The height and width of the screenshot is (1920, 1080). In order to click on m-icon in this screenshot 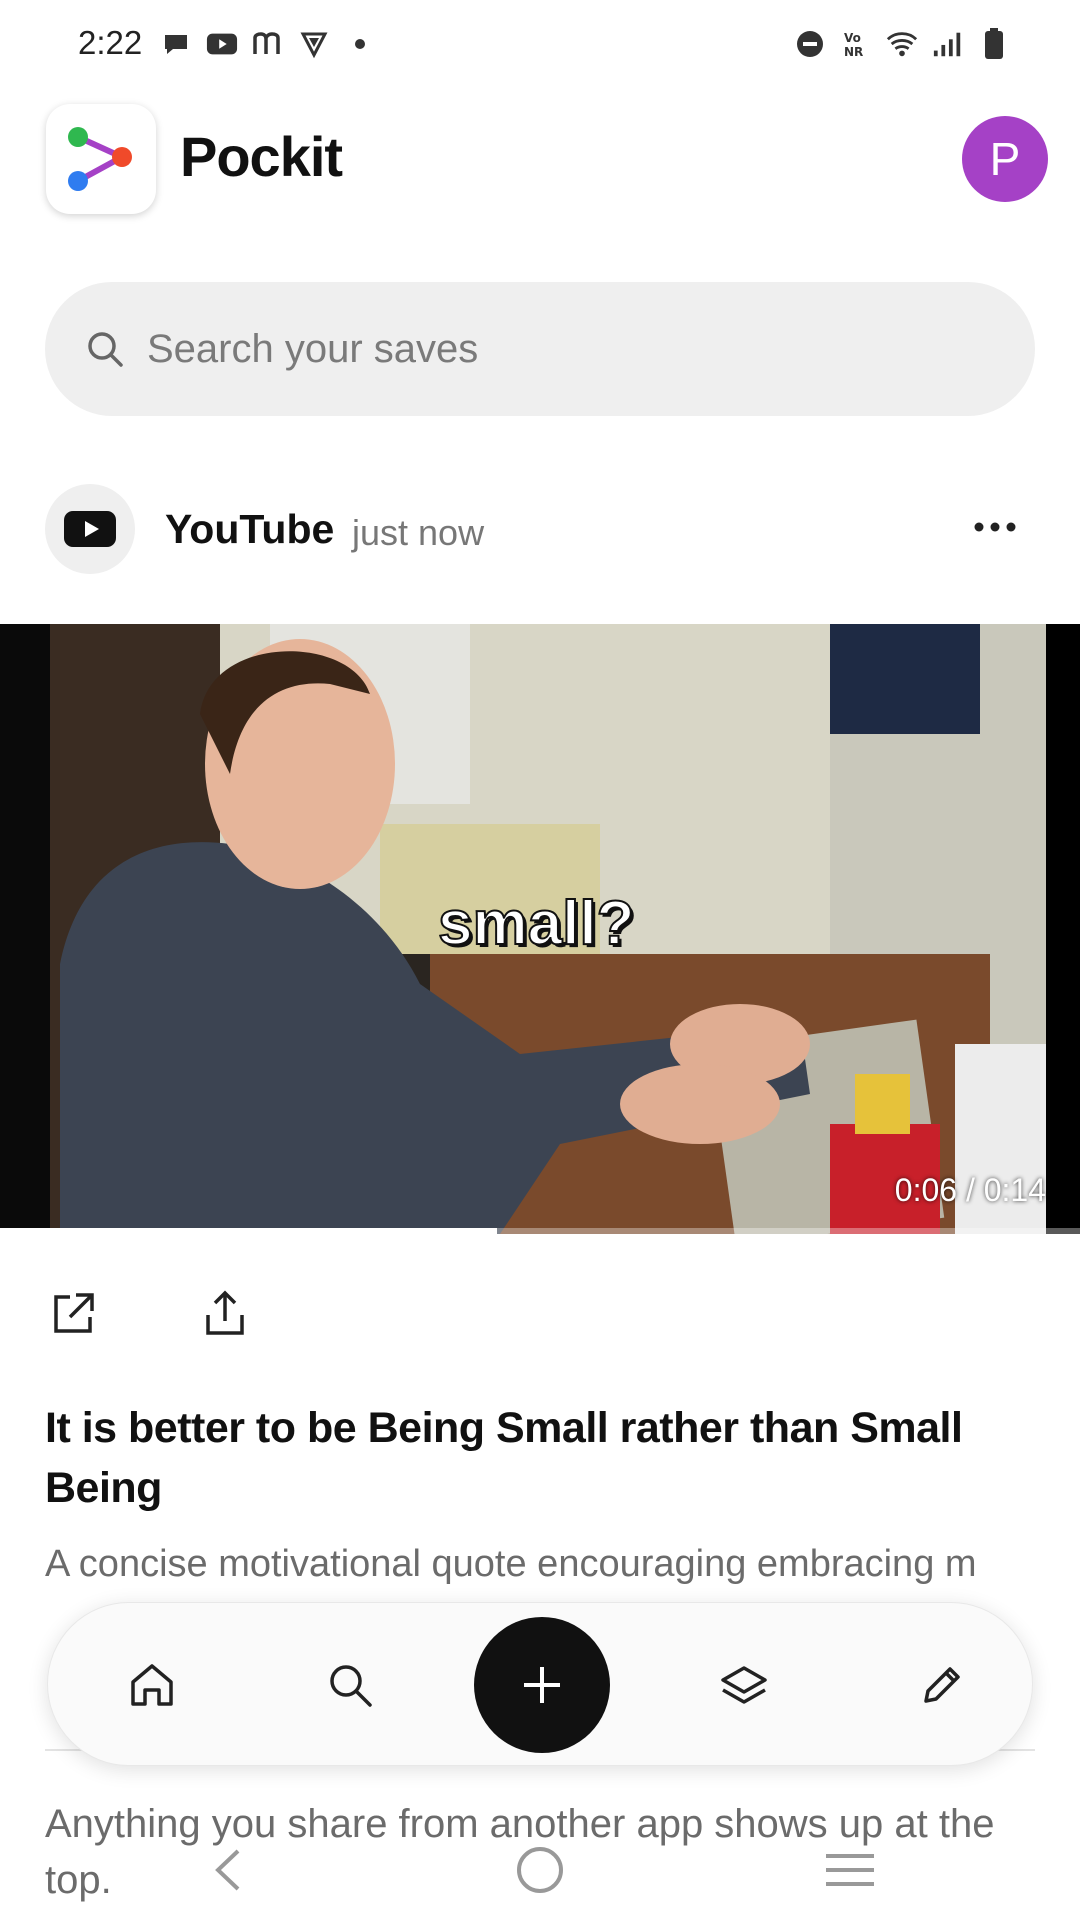, I will do `click(268, 44)`.